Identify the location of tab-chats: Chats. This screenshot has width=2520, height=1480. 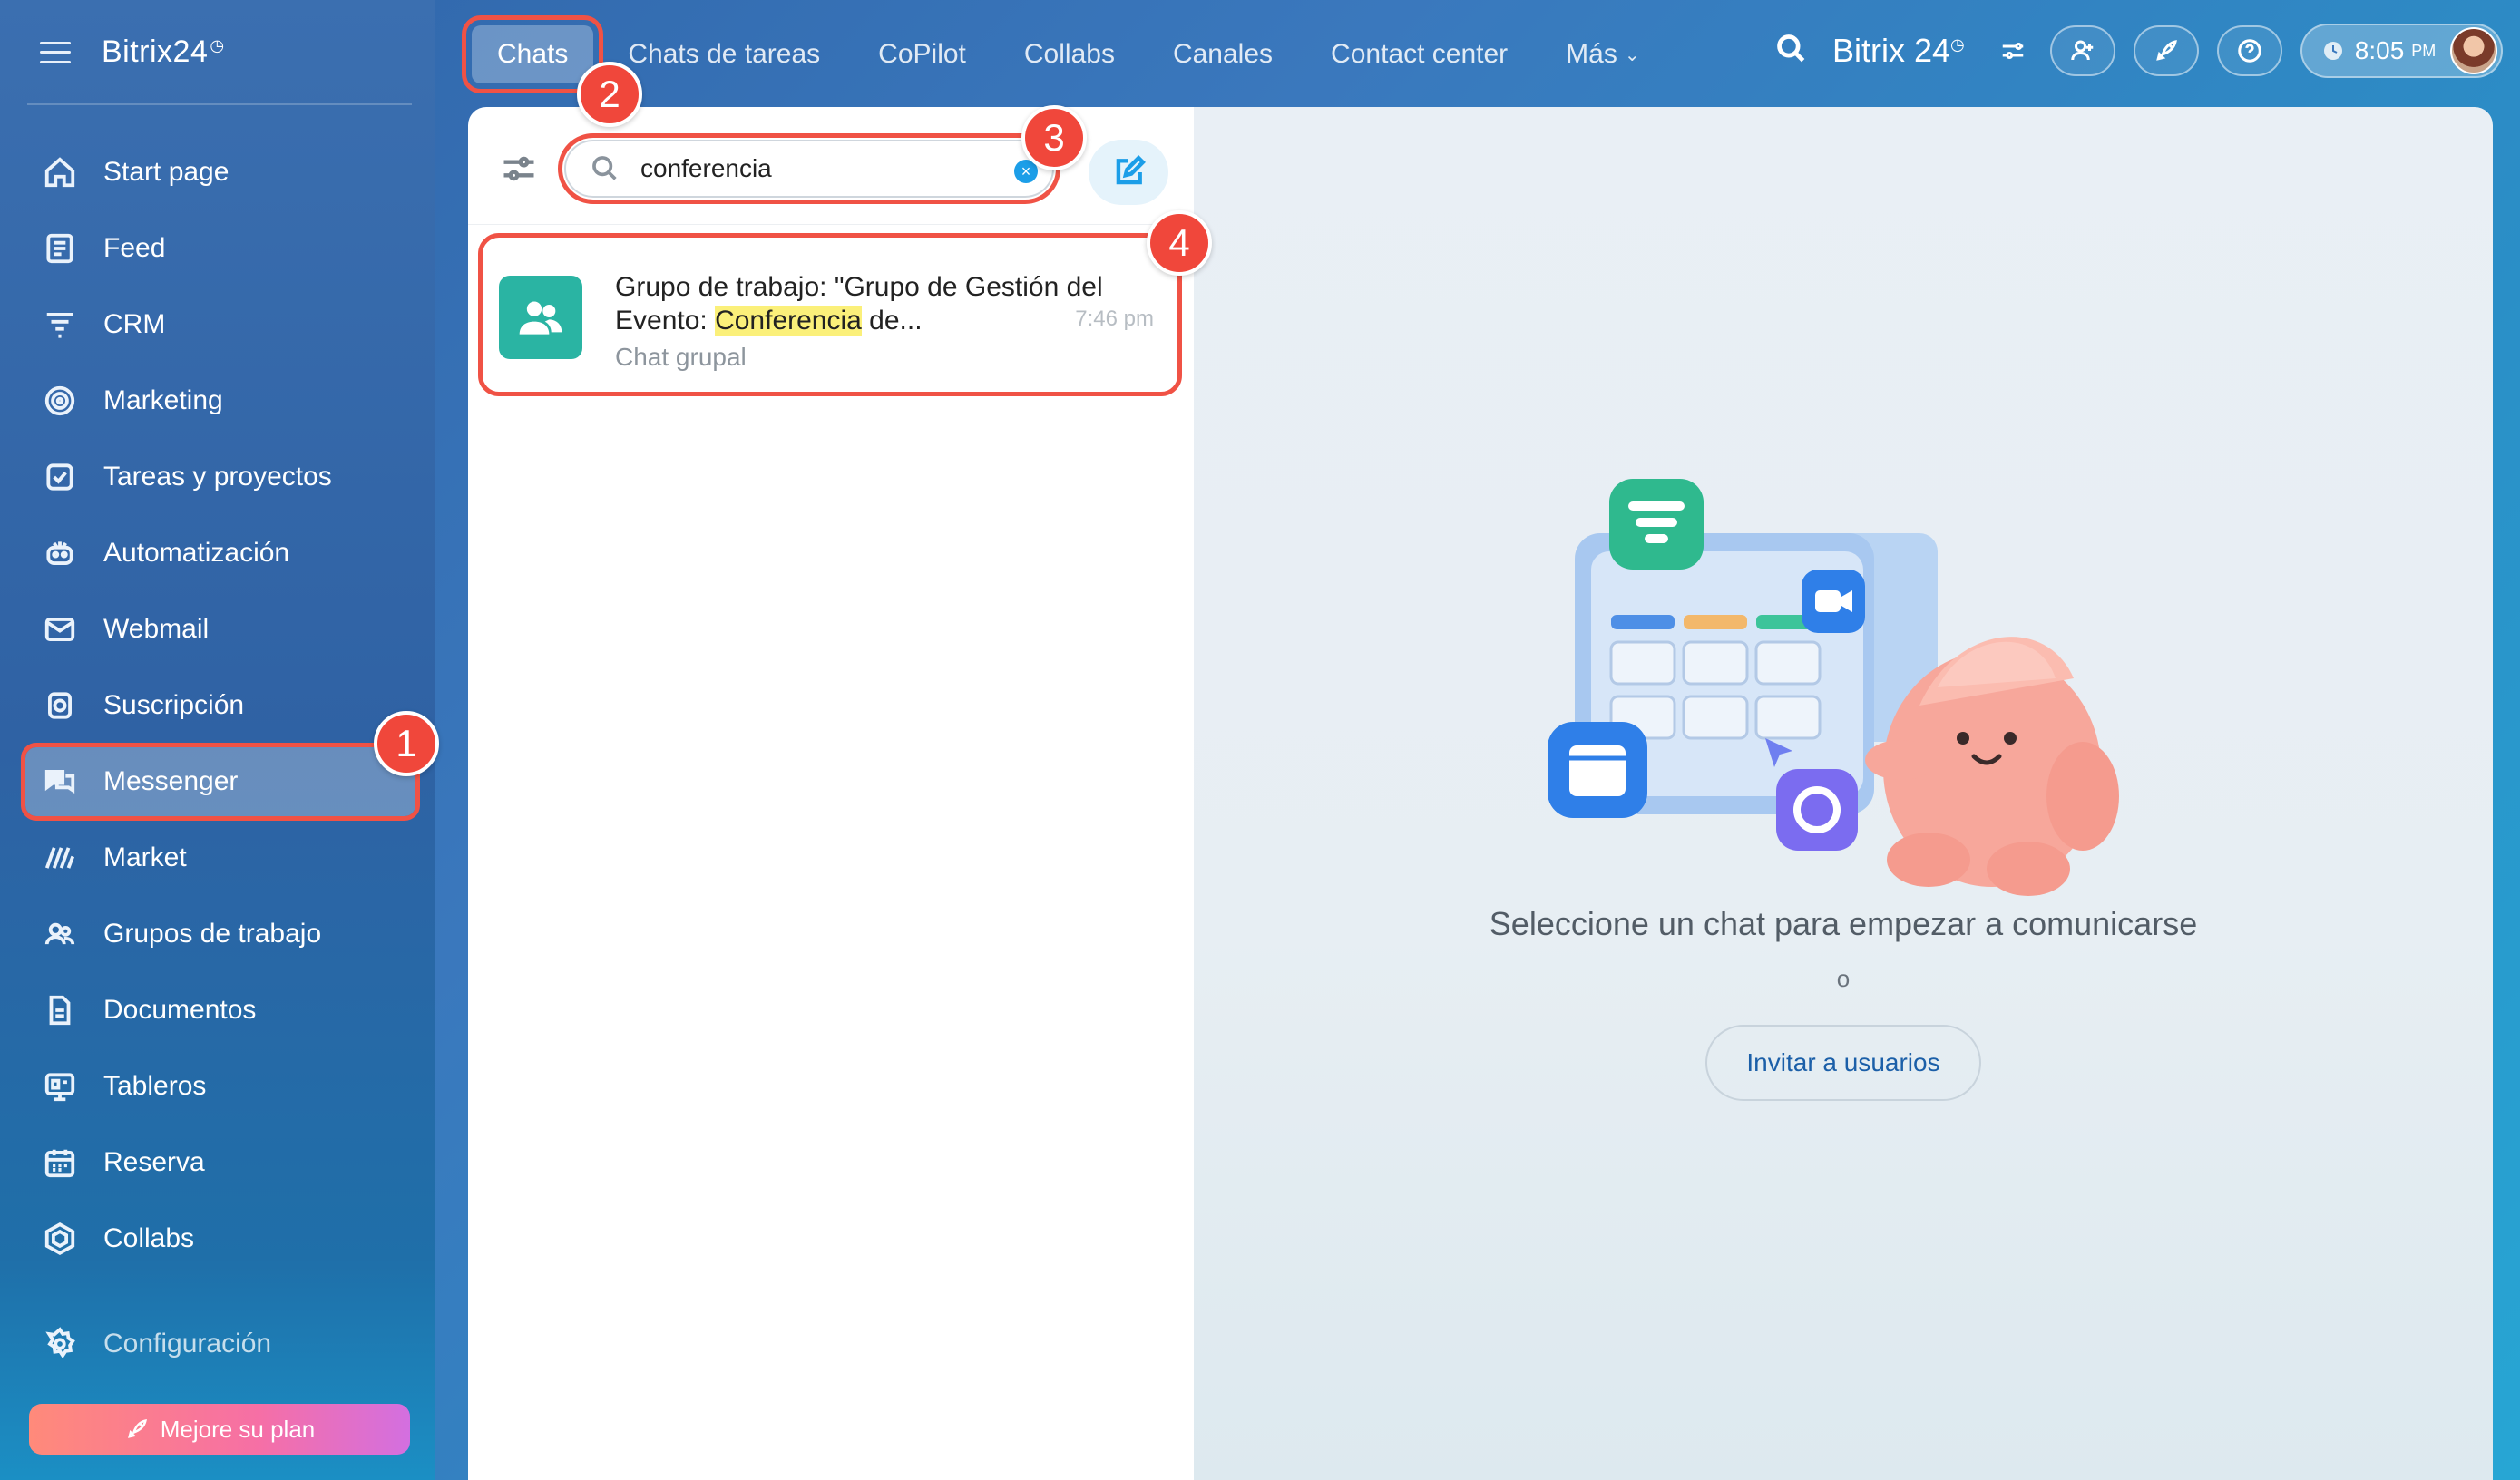
(533, 54).